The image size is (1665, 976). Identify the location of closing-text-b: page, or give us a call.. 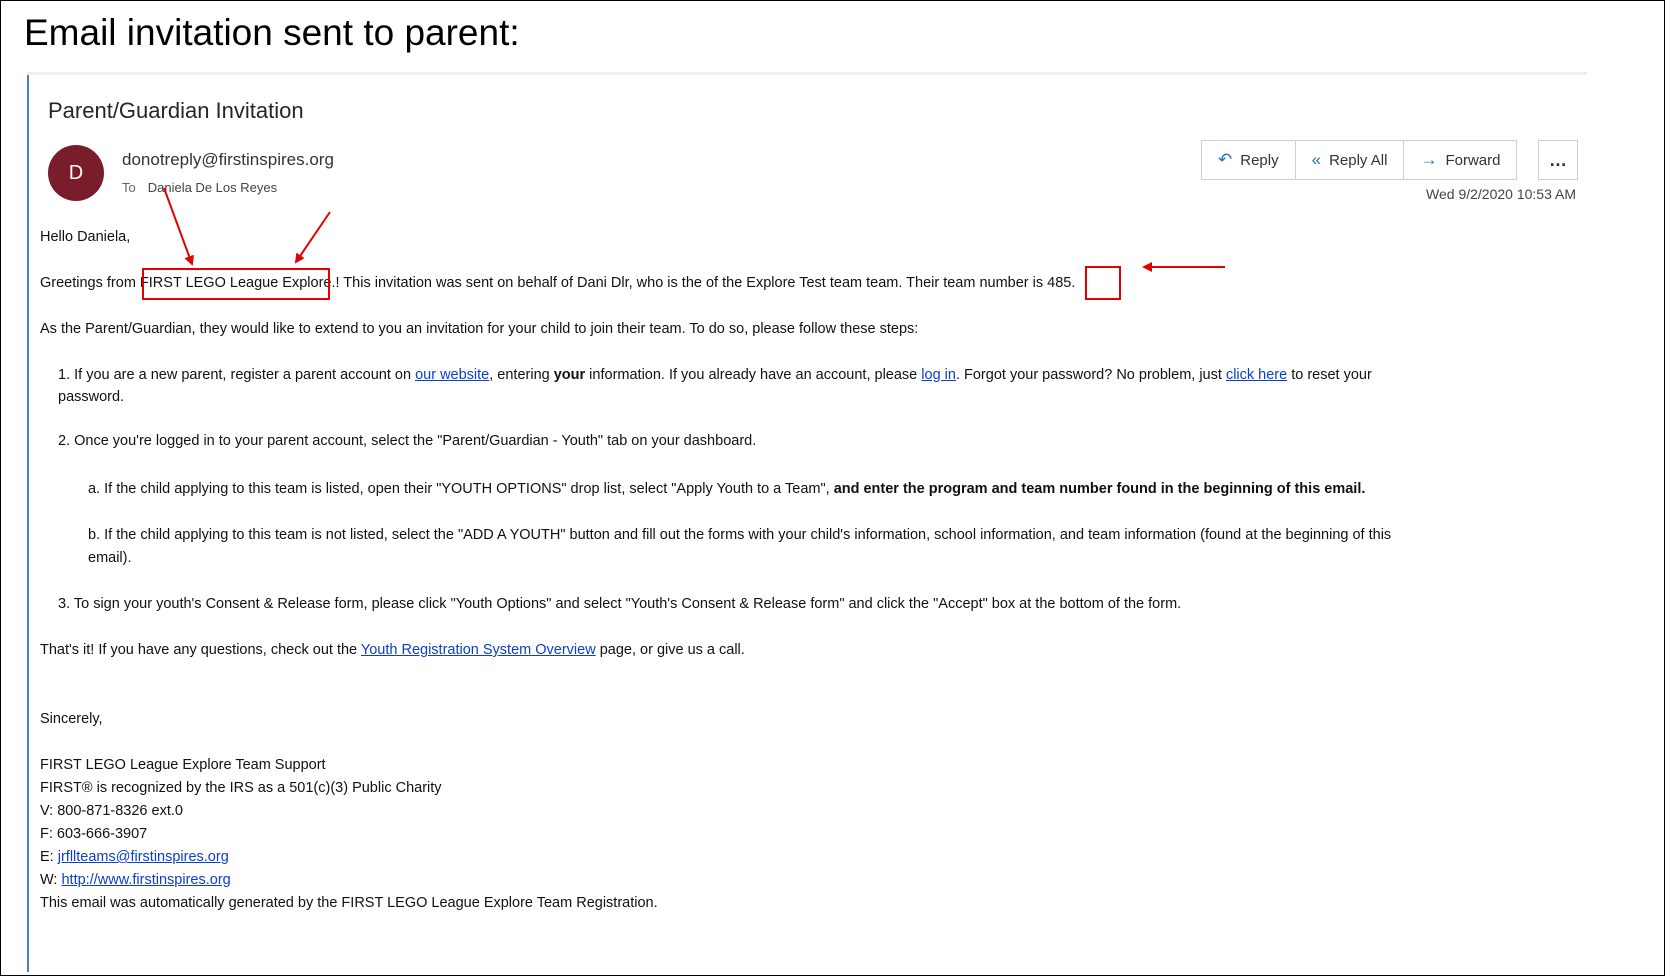
(670, 650).